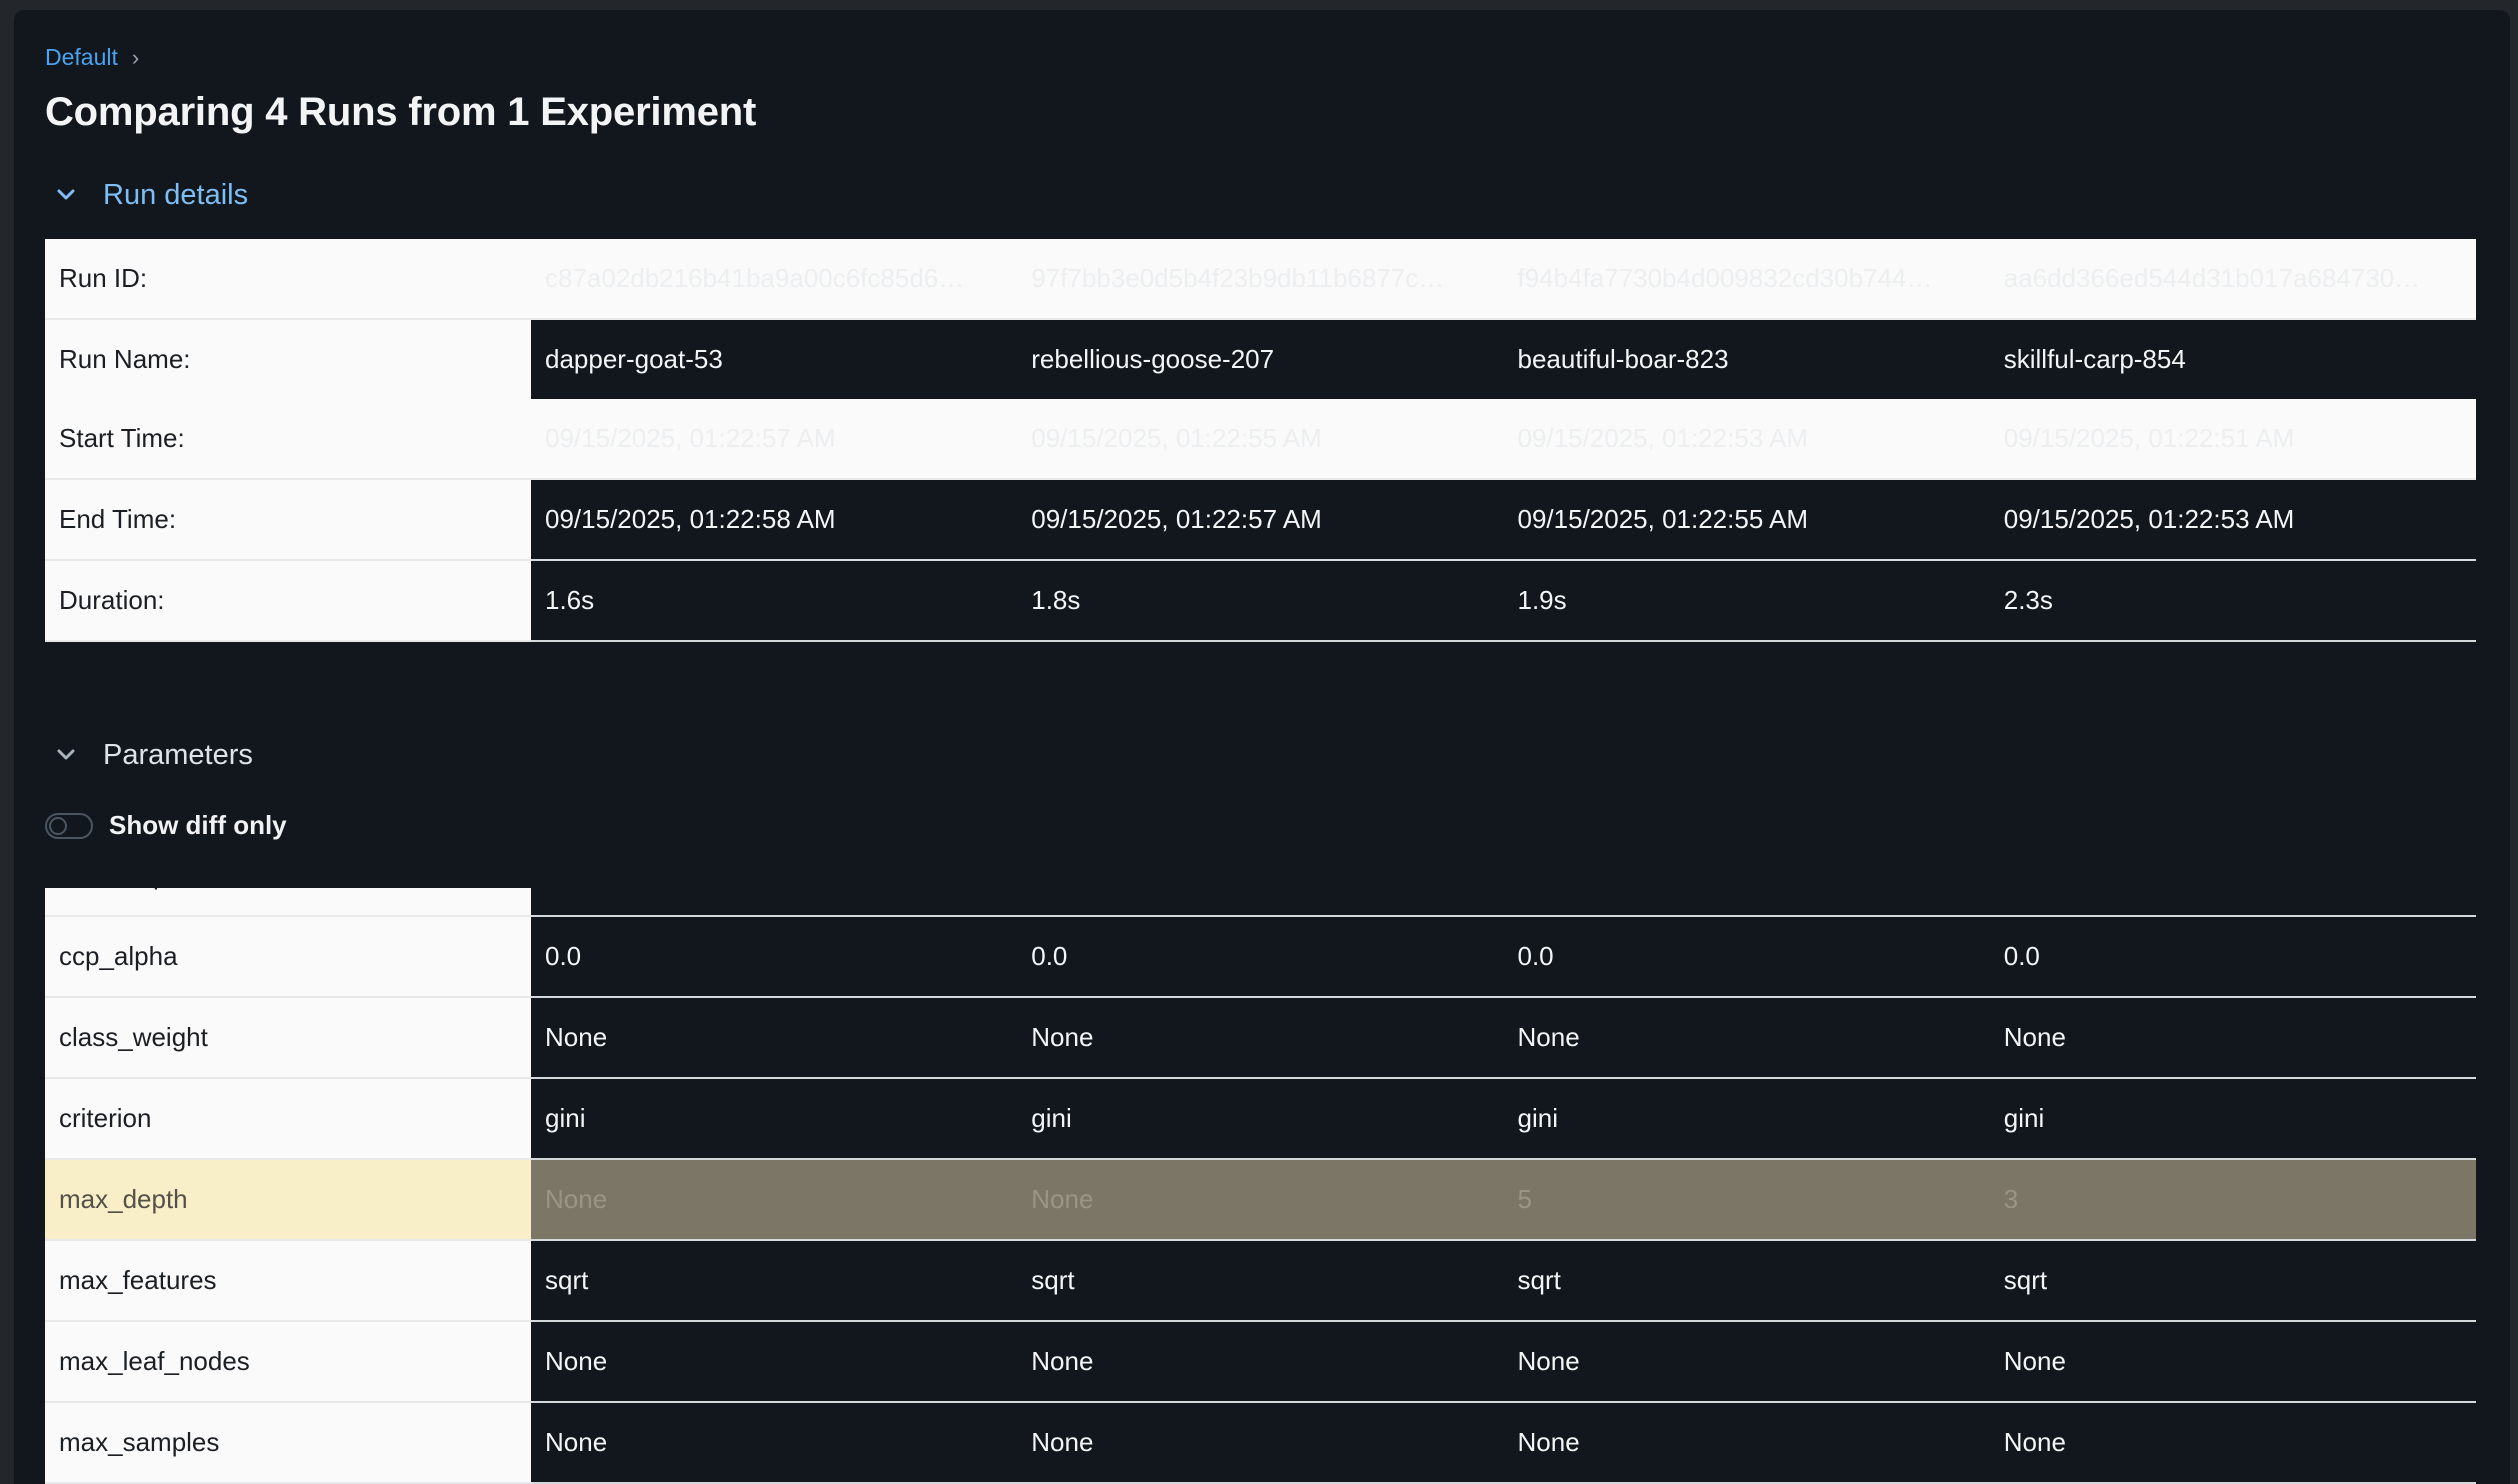  I want to click on param-row-criterion: criterion gini gini gini gini, so click(1260, 1119).